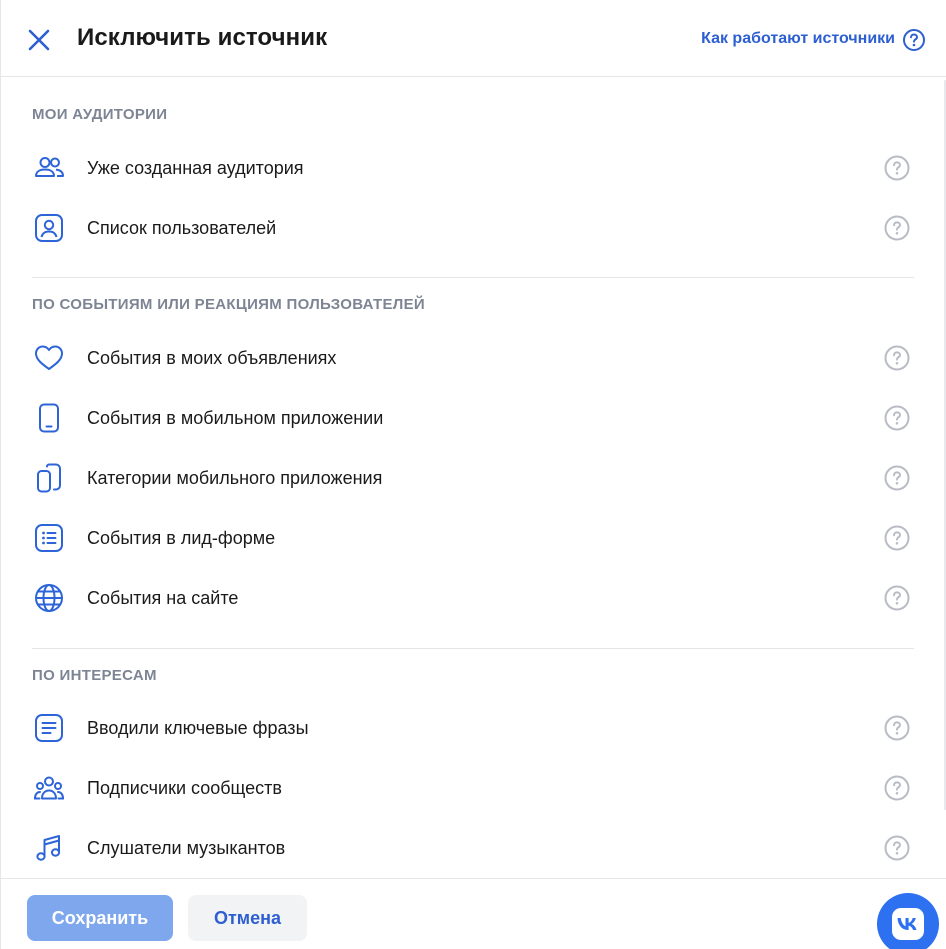  What do you see at coordinates (473, 913) in the screenshot?
I see `panel-footer: Сохранить Отмена` at bounding box center [473, 913].